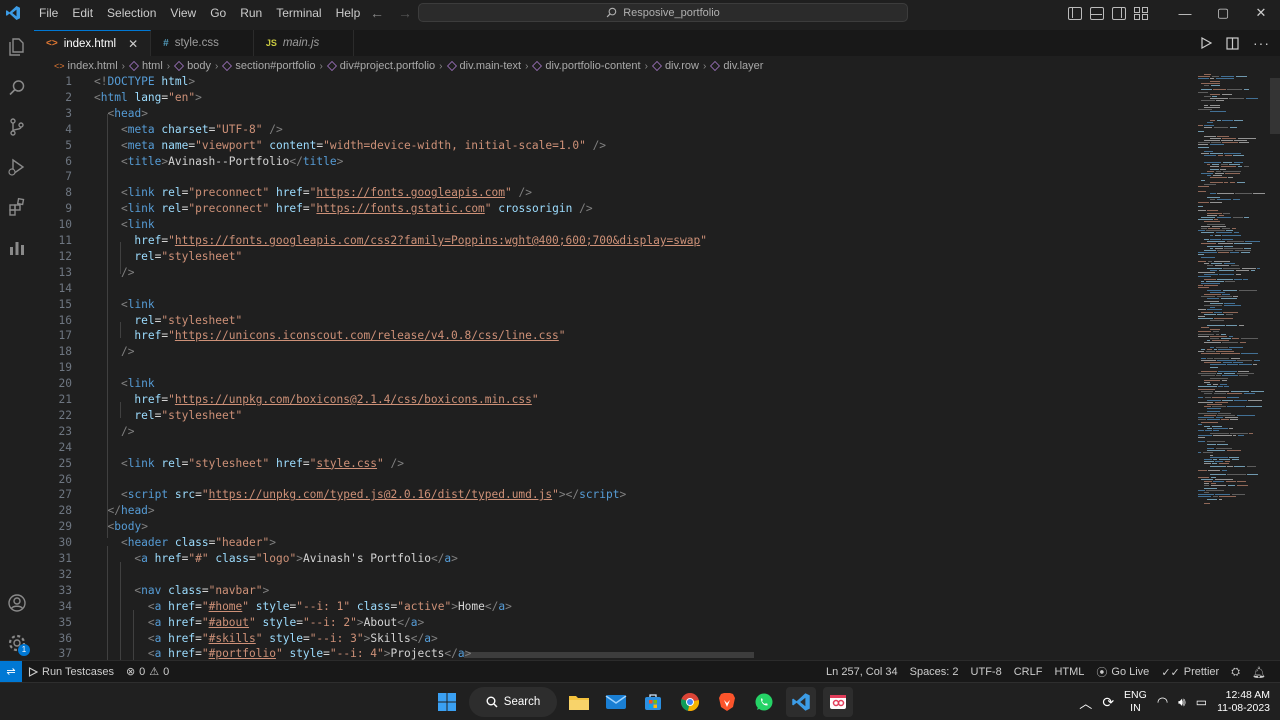 The width and height of the screenshot is (1280, 720). I want to click on close-button: ✕, so click(1261, 13).